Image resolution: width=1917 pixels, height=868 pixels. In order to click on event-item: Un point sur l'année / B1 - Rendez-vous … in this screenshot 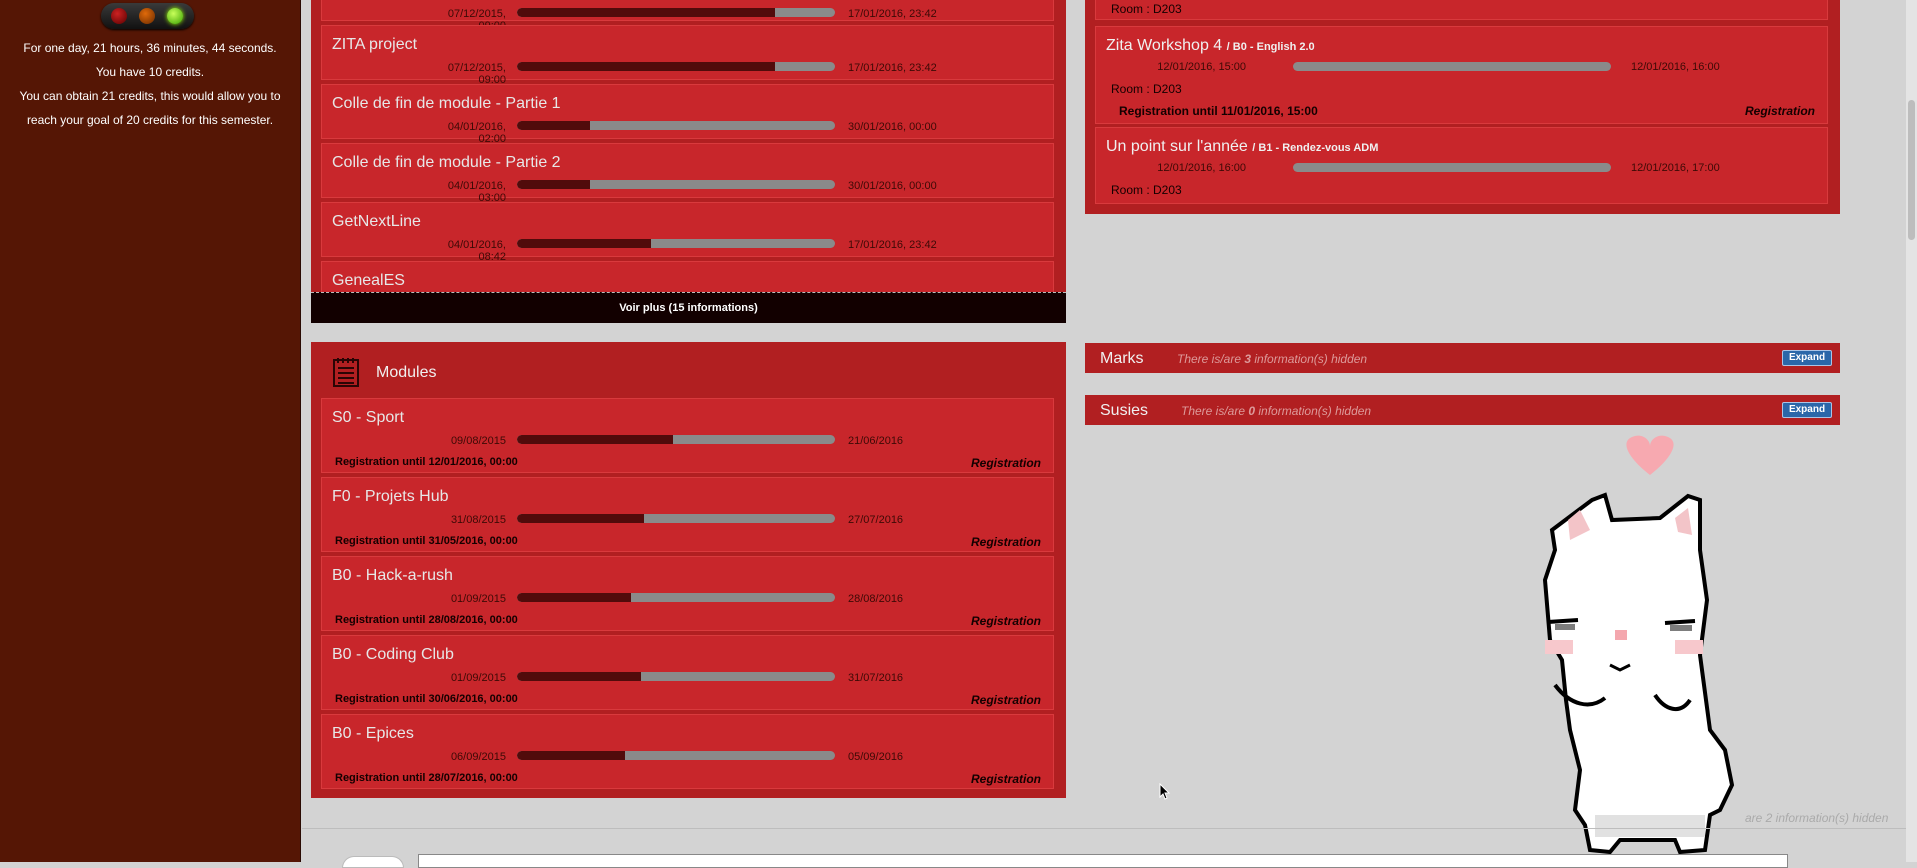, I will do `click(1461, 165)`.